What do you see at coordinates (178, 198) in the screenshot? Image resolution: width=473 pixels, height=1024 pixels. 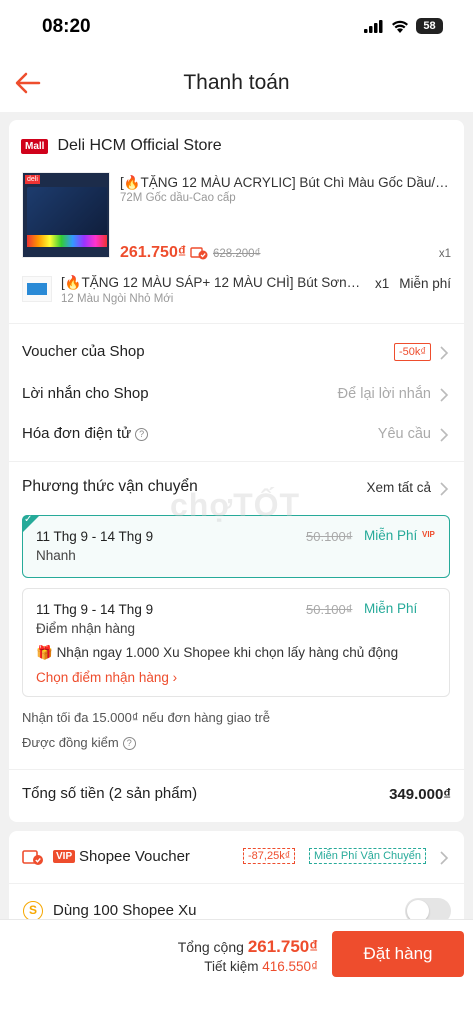 I see `product-variant: 72M Gốc dầu-Cao cấp` at bounding box center [178, 198].